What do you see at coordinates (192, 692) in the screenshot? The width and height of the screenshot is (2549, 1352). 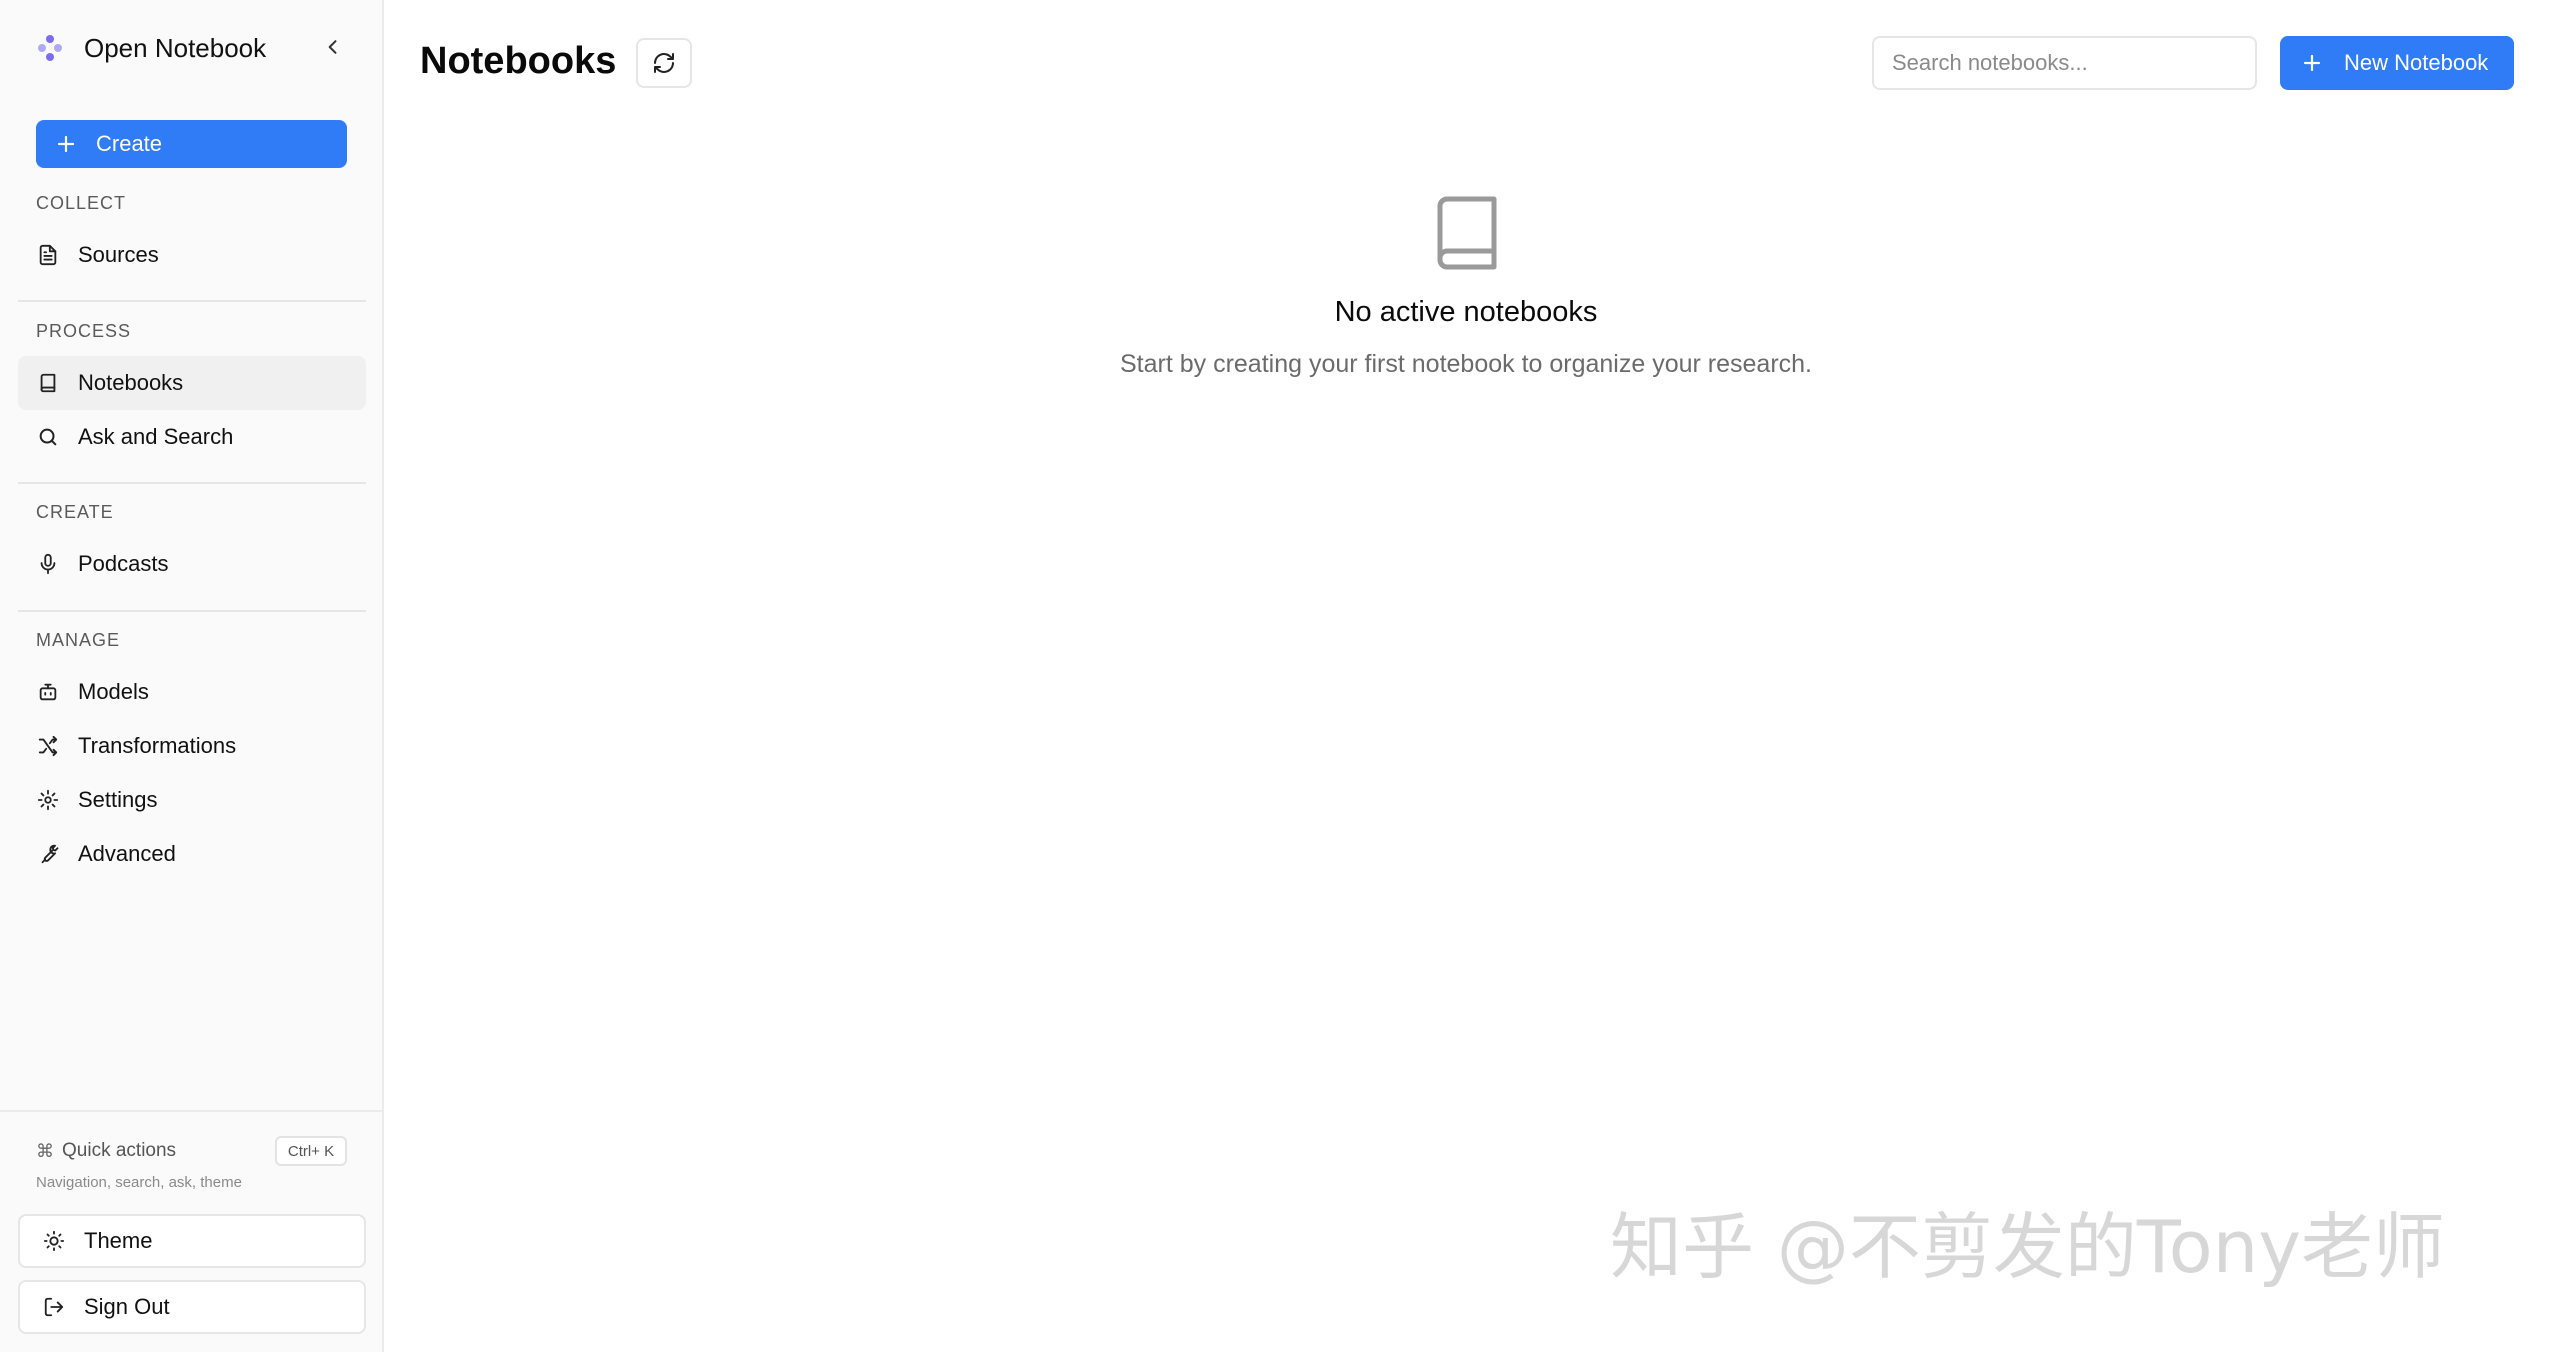 I see `sidebar-item-models: Models` at bounding box center [192, 692].